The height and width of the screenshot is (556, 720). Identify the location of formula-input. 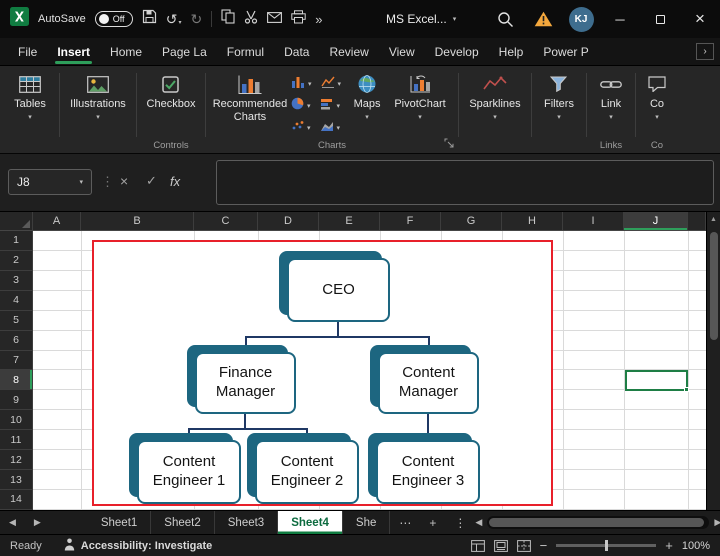
(465, 182).